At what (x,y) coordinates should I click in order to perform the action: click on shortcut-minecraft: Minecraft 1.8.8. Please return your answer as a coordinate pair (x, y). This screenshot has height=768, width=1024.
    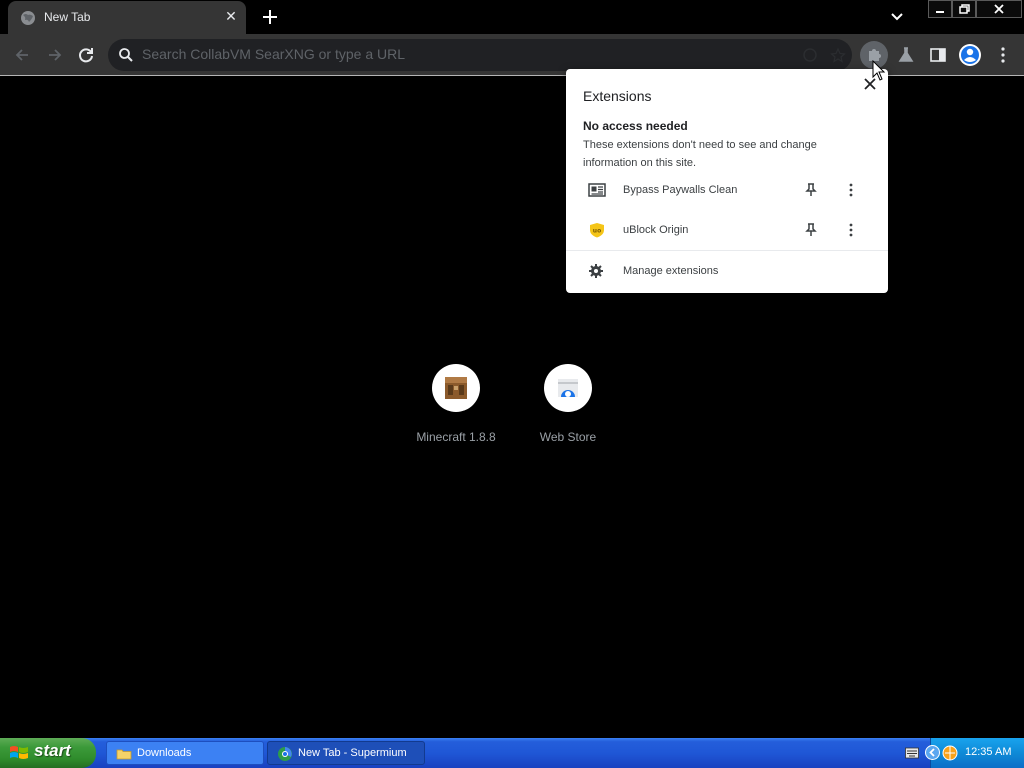
    Looking at the image, I should click on (456, 409).